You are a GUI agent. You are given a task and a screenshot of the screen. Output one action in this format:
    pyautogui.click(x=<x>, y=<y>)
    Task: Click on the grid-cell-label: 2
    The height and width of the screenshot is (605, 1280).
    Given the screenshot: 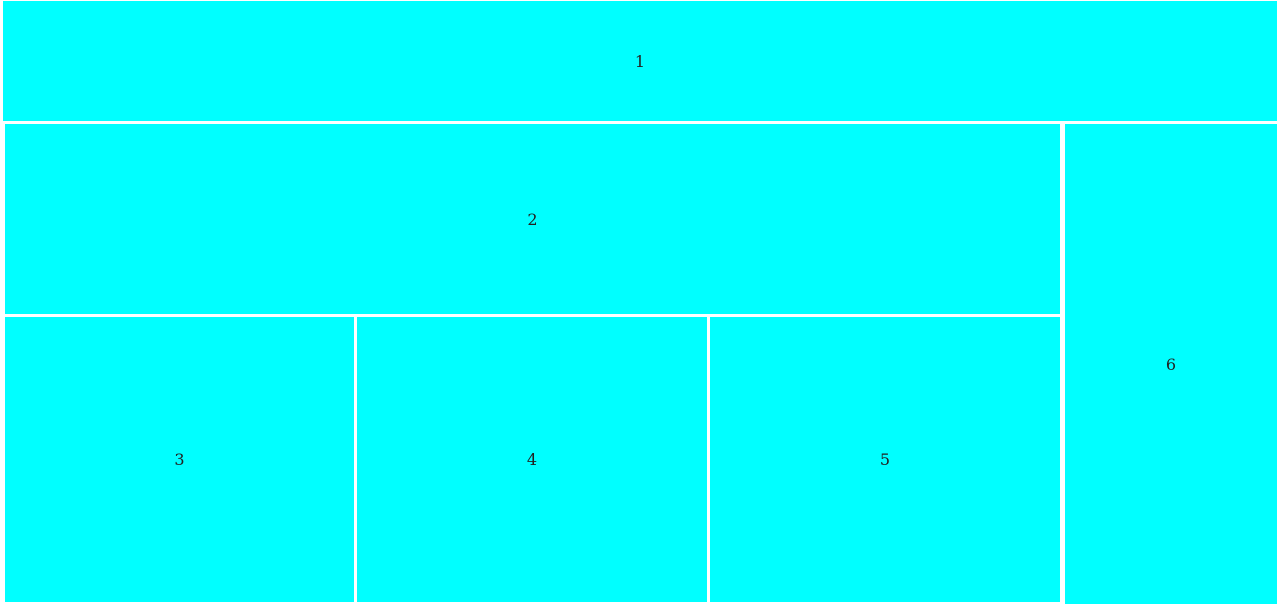 What is the action you would take?
    pyautogui.click(x=532, y=219)
    